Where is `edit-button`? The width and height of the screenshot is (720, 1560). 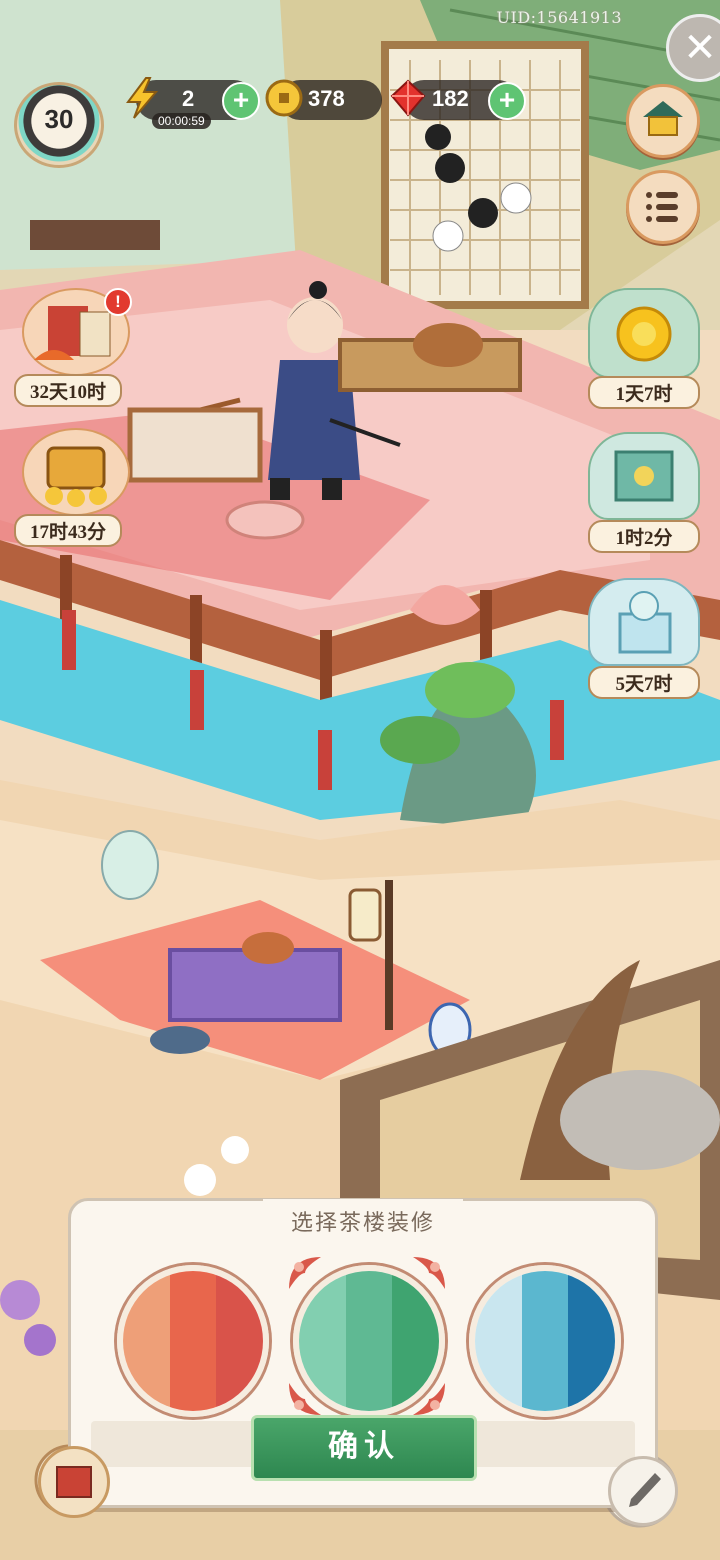 edit-button is located at coordinates (643, 1491).